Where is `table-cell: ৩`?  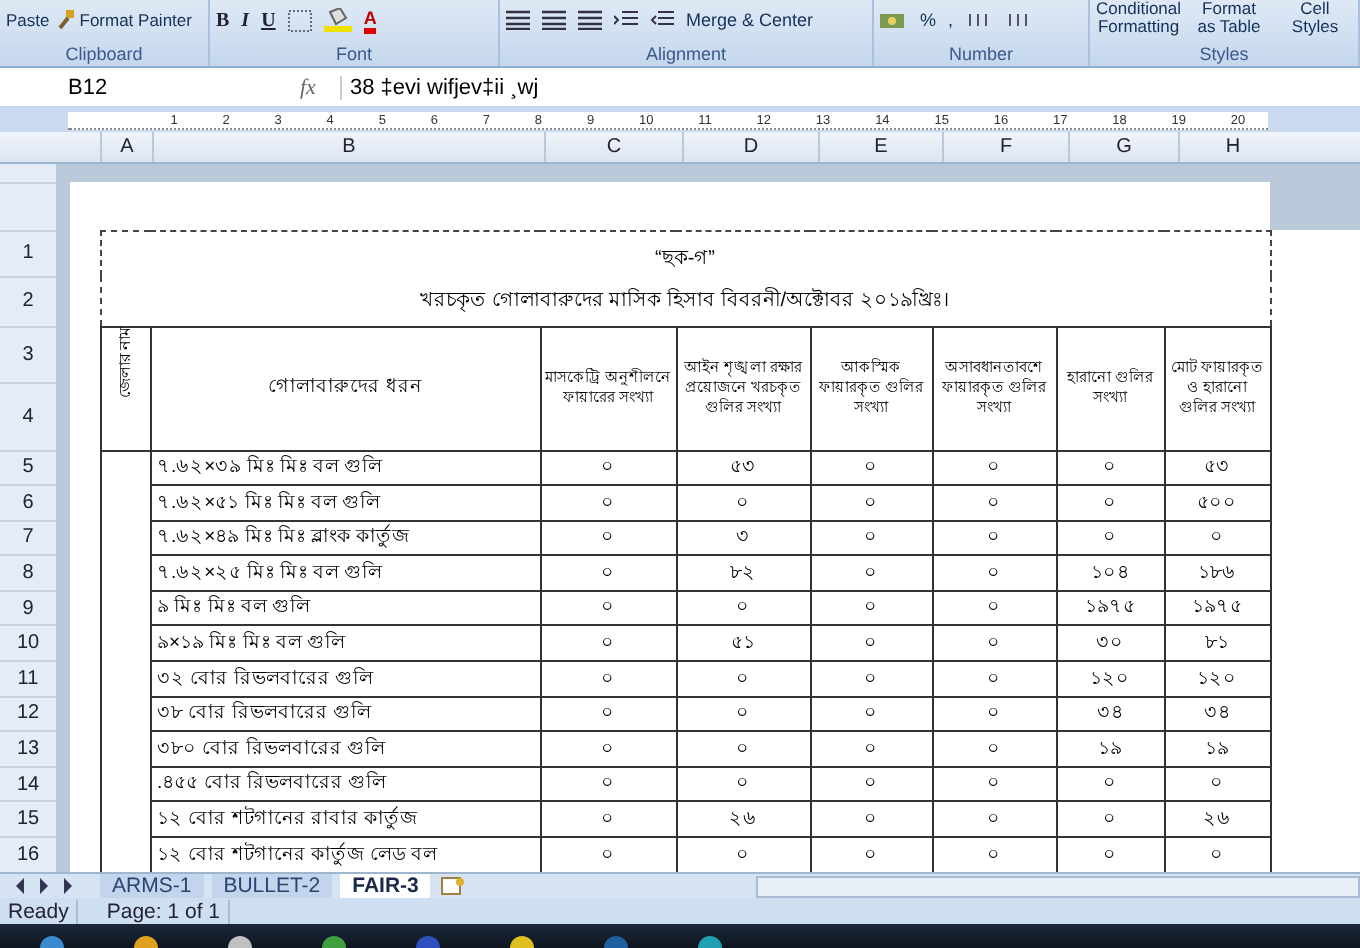 table-cell: ৩ is located at coordinates (743, 537).